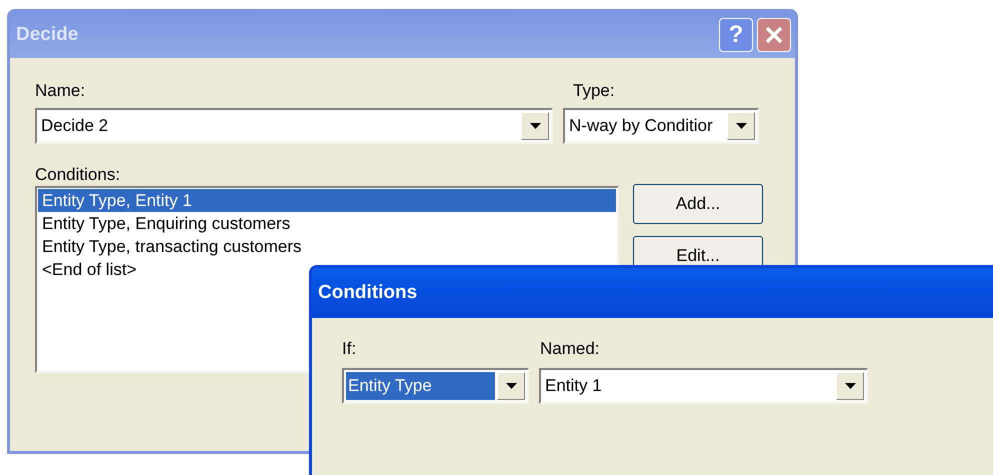  What do you see at coordinates (420, 386) in the screenshot?
I see `dropdown-value: Entity Type` at bounding box center [420, 386].